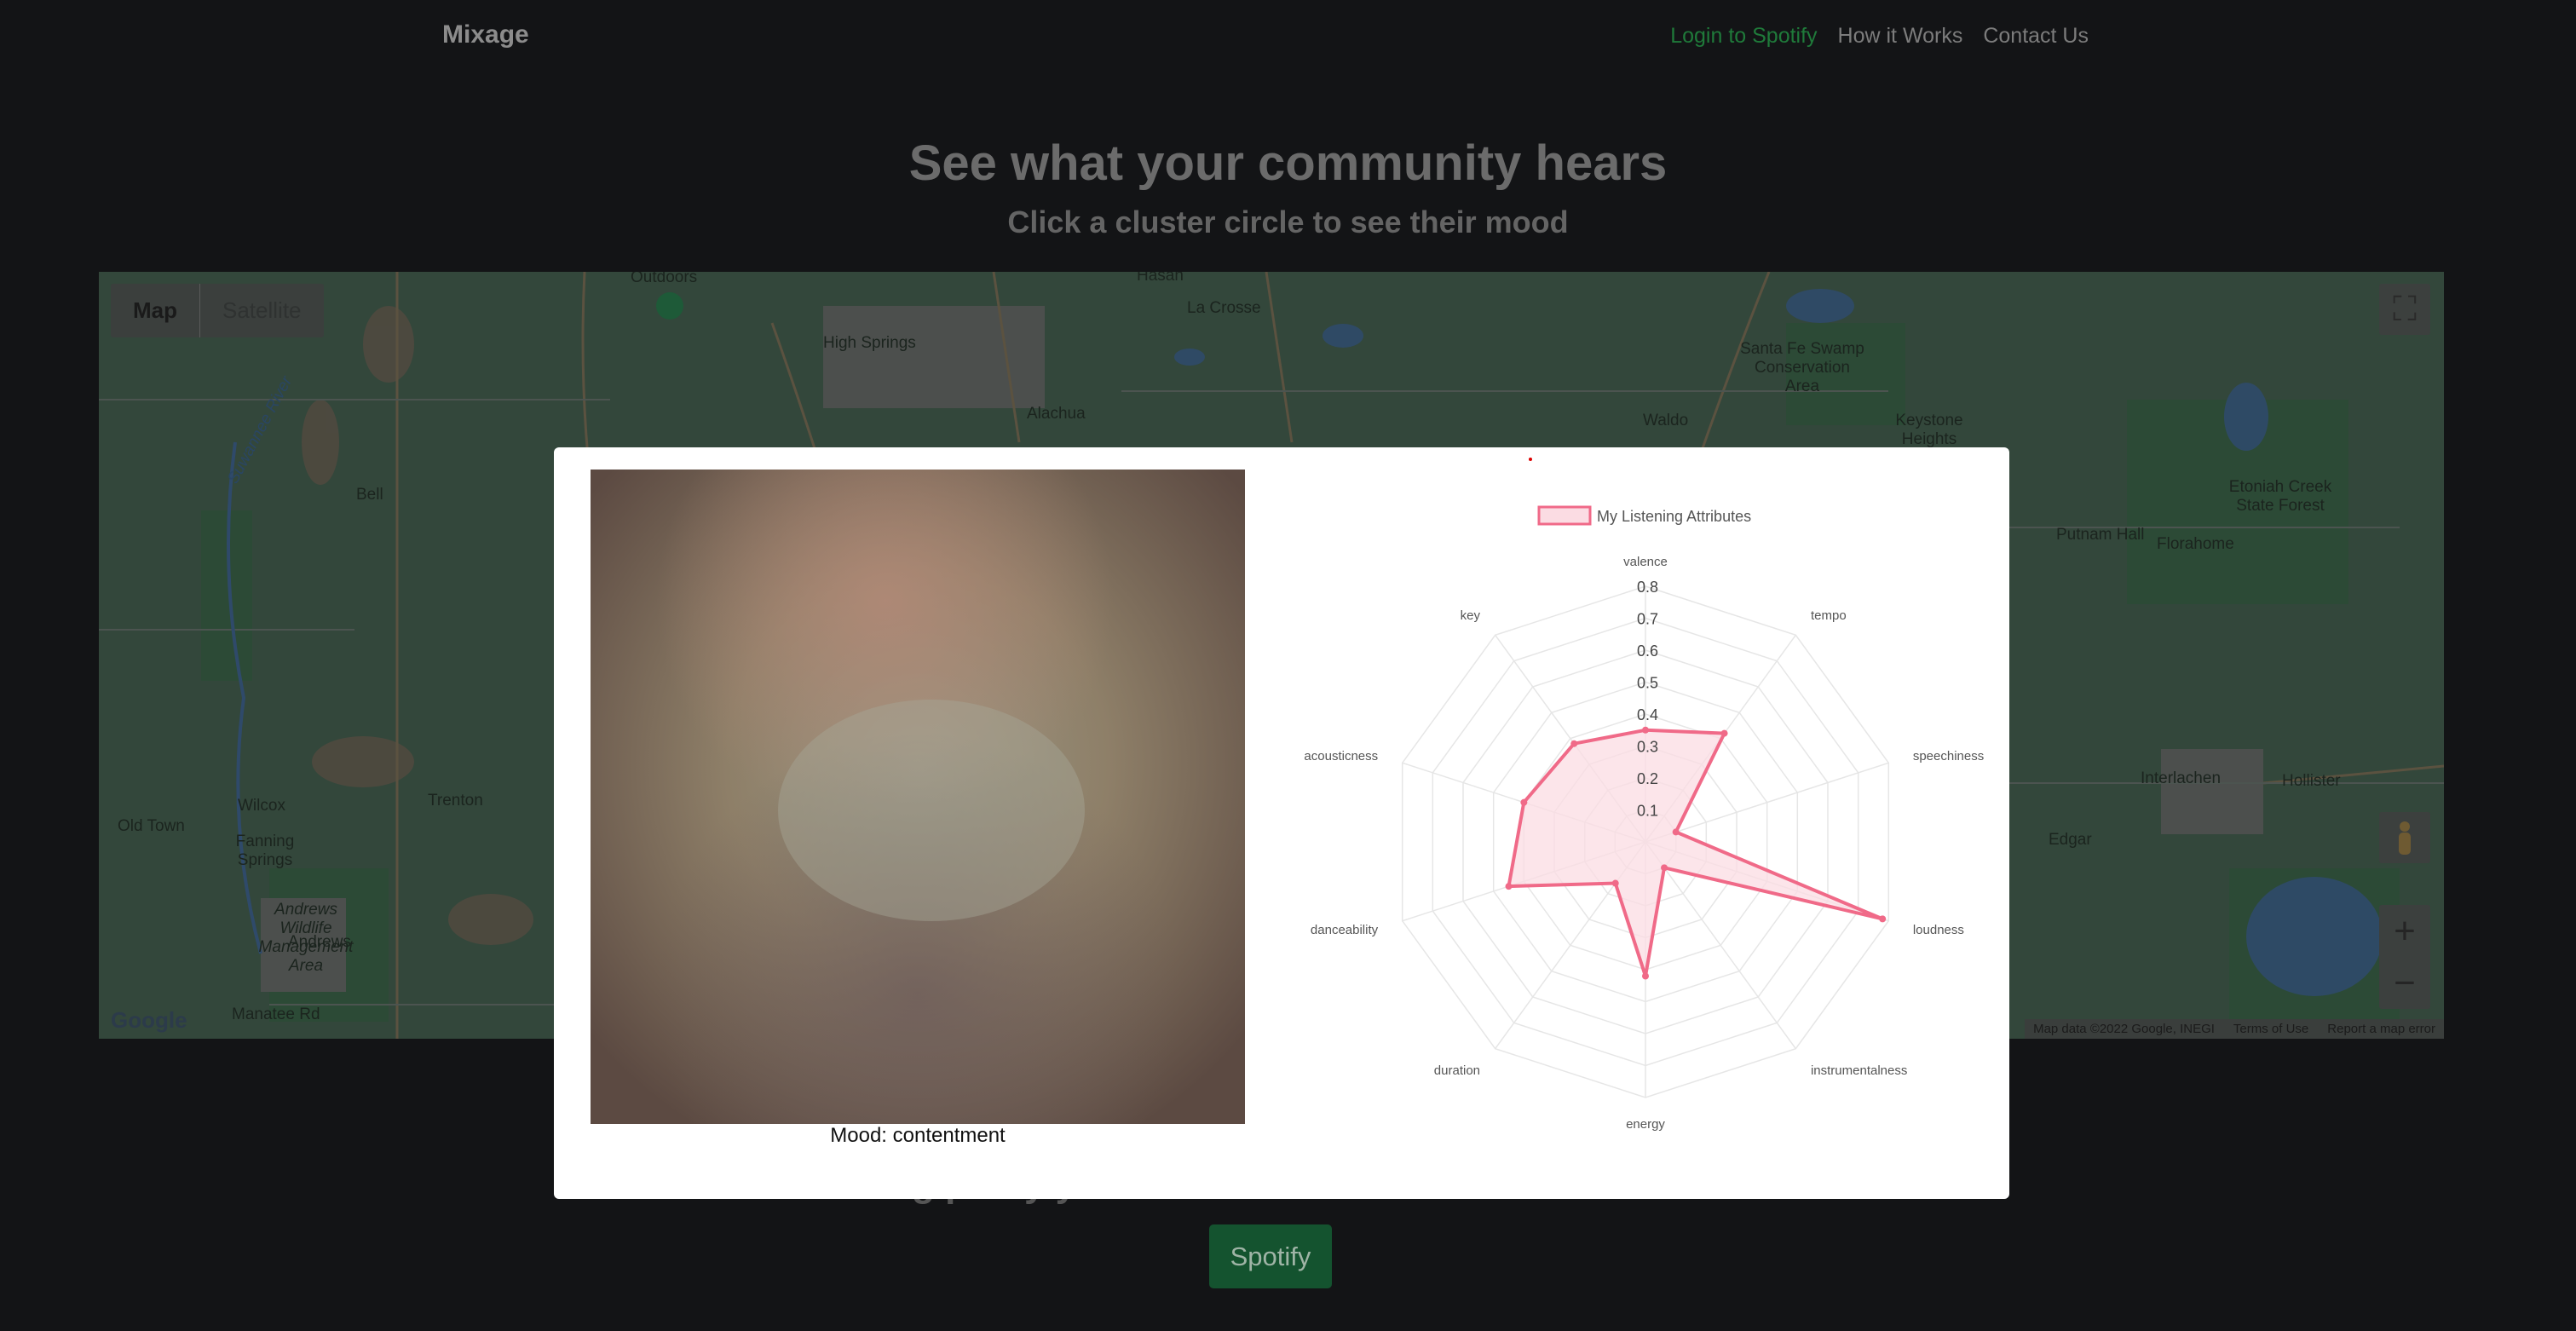  Describe the element at coordinates (149, 1020) in the screenshot. I see `google-logo: Google` at that location.